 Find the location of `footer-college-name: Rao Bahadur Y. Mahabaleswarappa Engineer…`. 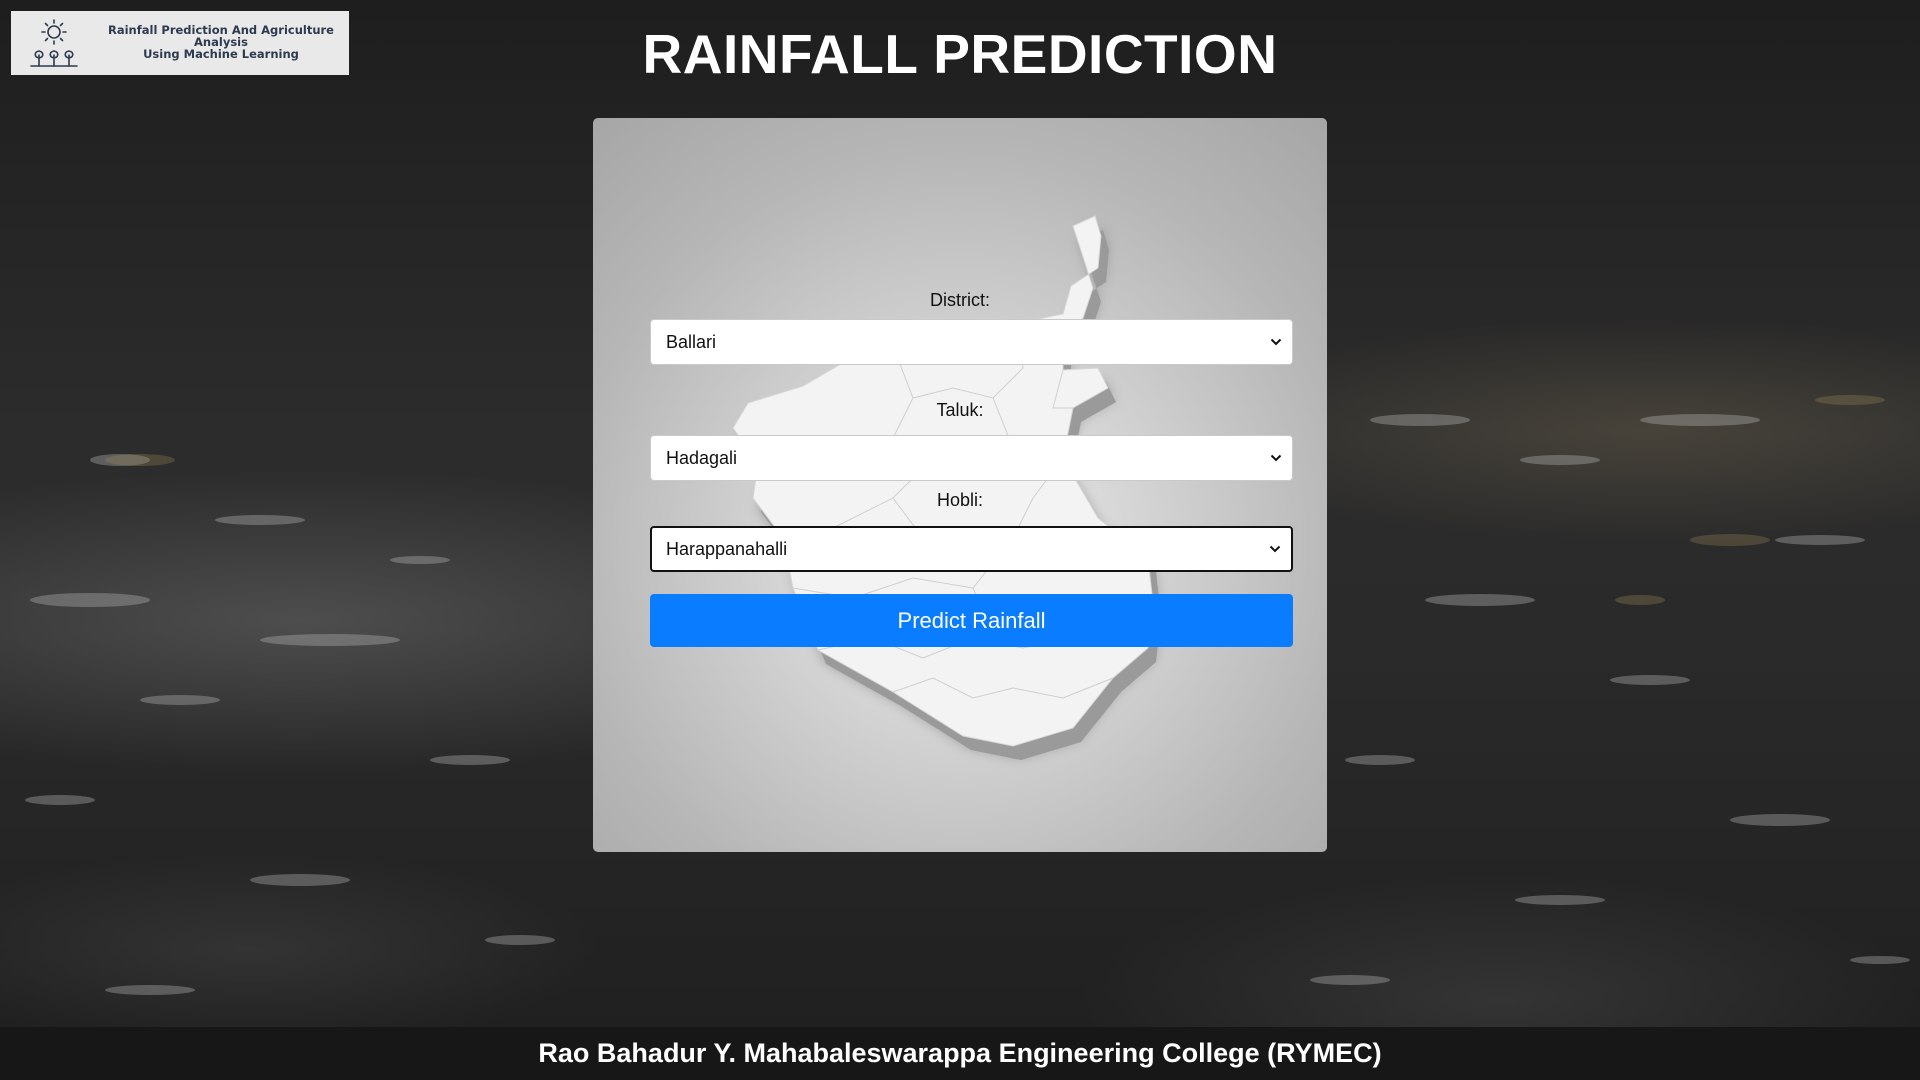

footer-college-name: Rao Bahadur Y. Mahabaleswarappa Engineer… is located at coordinates (960, 1053).